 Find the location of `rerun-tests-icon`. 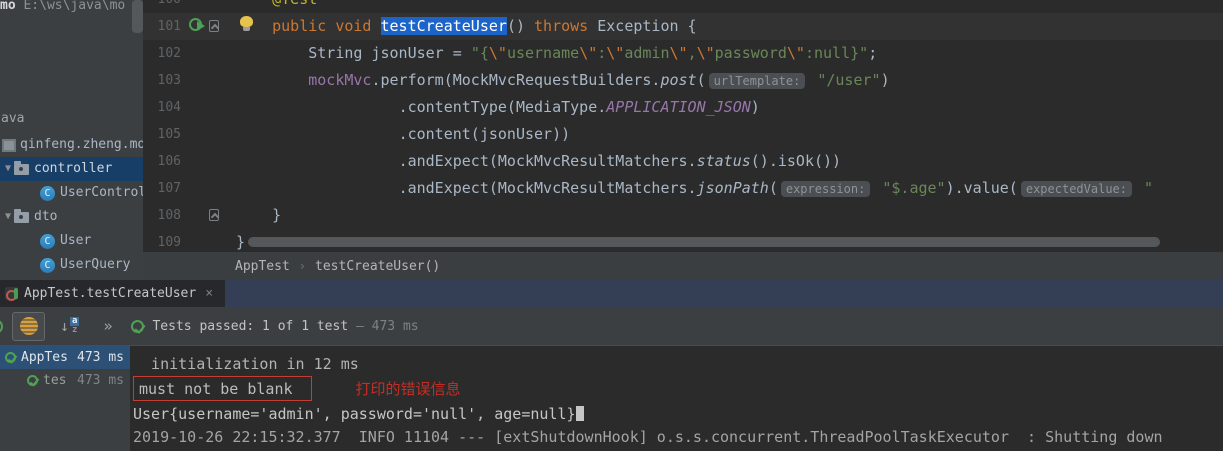

rerun-tests-icon is located at coordinates (1, 326).